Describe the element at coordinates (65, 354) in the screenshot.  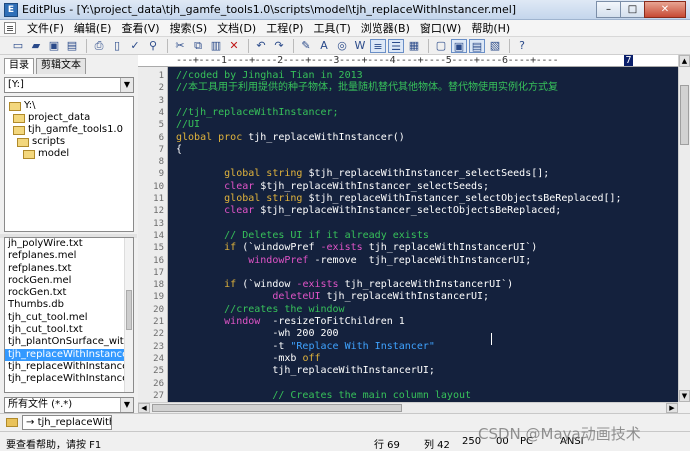
I see `list-item-selected: tjh_replaceWithInstancer.me` at that location.